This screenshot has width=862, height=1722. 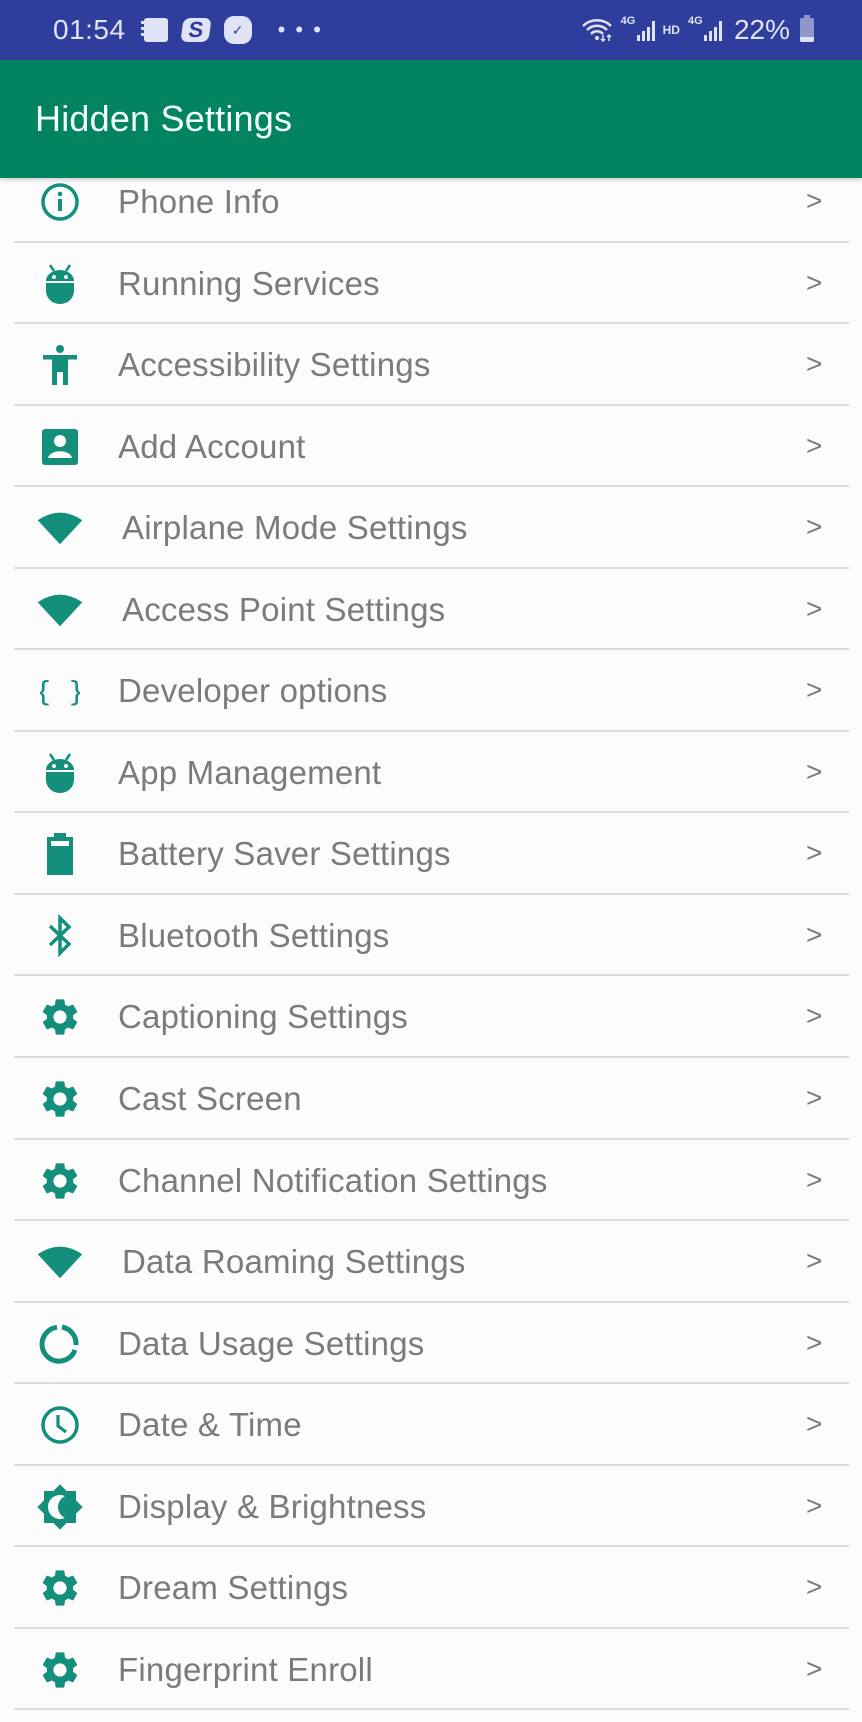 What do you see at coordinates (89, 29) in the screenshot?
I see `status-time: 01:54` at bounding box center [89, 29].